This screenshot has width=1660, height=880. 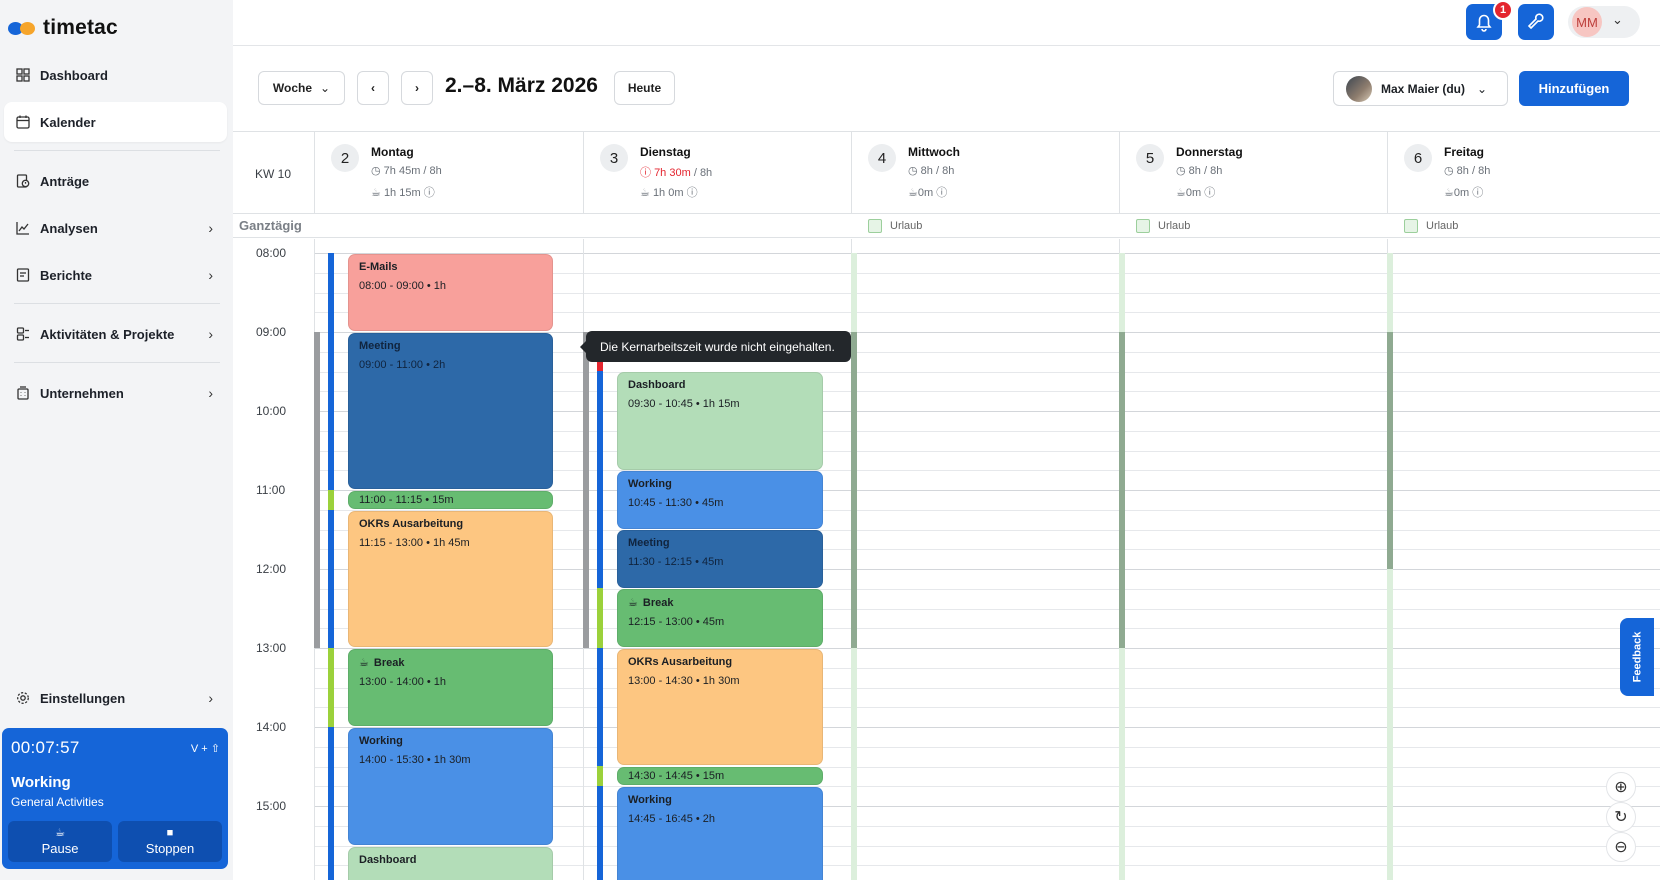 I want to click on calendar-event: Dashboard 09:30 - 10:45 • 1h 15m, so click(x=720, y=421).